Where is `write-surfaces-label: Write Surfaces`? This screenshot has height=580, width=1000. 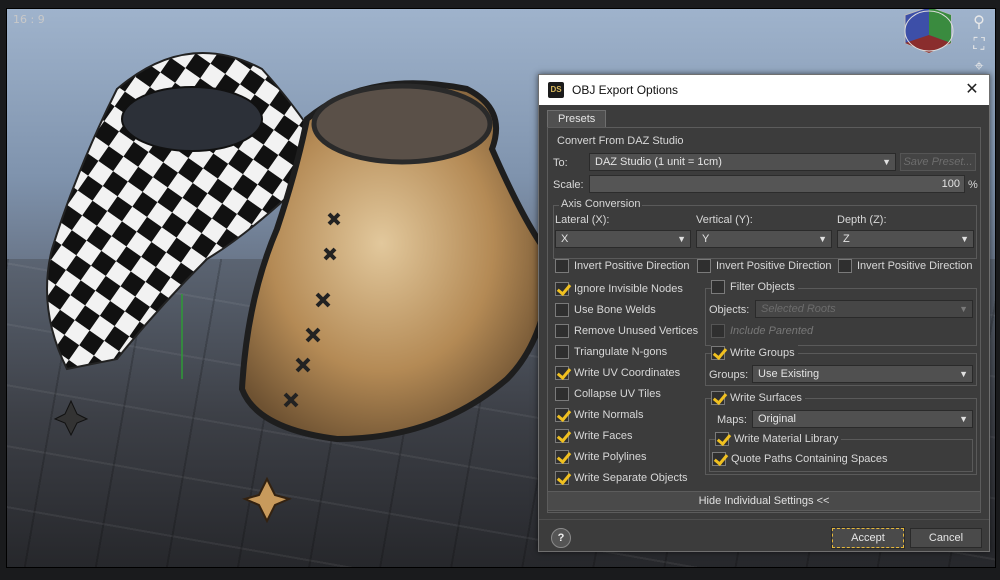 write-surfaces-label: Write Surfaces is located at coordinates (766, 398).